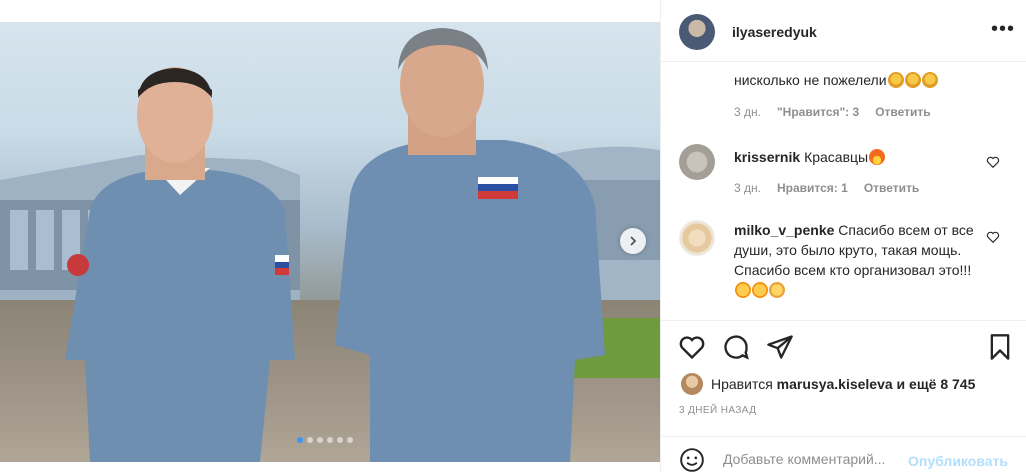 The height and width of the screenshot is (472, 1026). Describe the element at coordinates (843, 31) in the screenshot. I see `post-header: ilyaseredyuk •••` at that location.